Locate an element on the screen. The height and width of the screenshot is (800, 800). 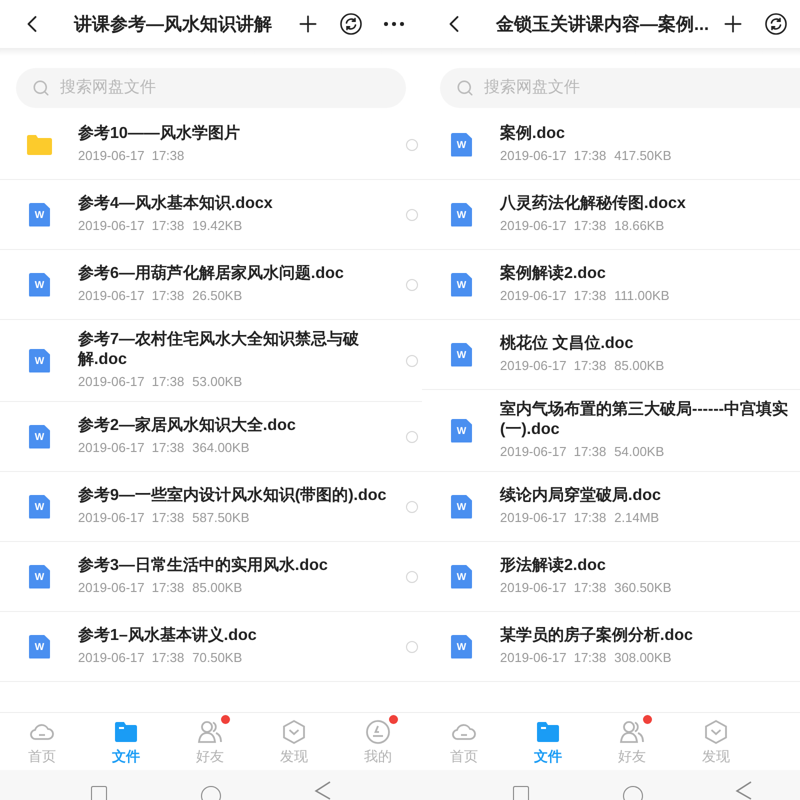
file-name: 某学员的房子案例分析.doc is located at coordinates (597, 636).